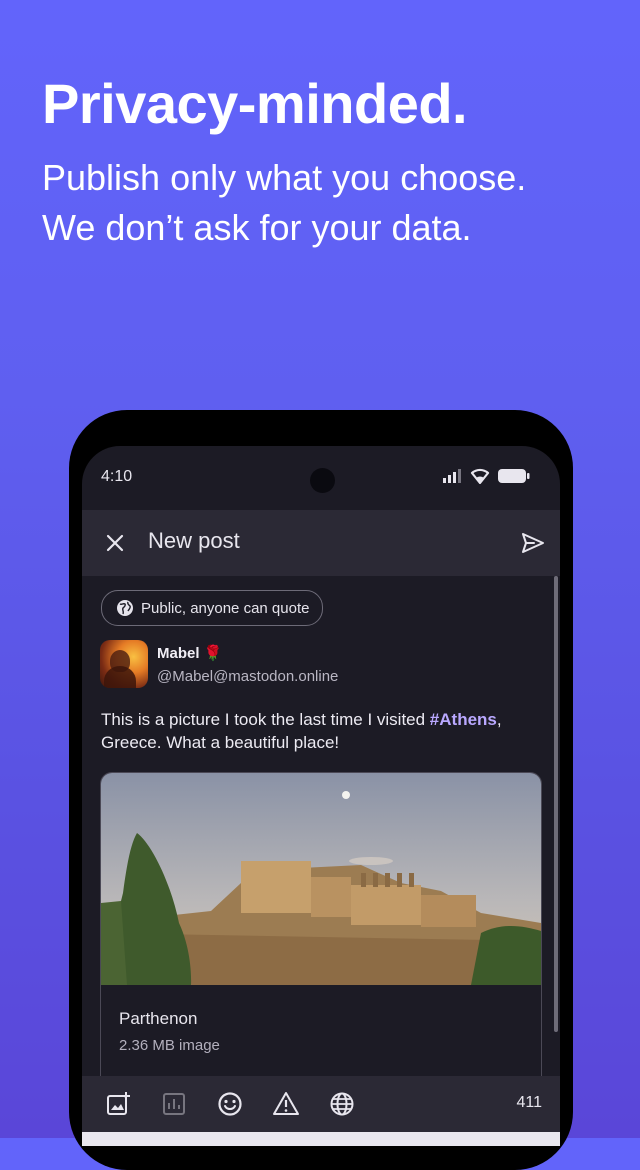 The height and width of the screenshot is (1170, 640). What do you see at coordinates (194, 540) in the screenshot?
I see `page-title: New post` at bounding box center [194, 540].